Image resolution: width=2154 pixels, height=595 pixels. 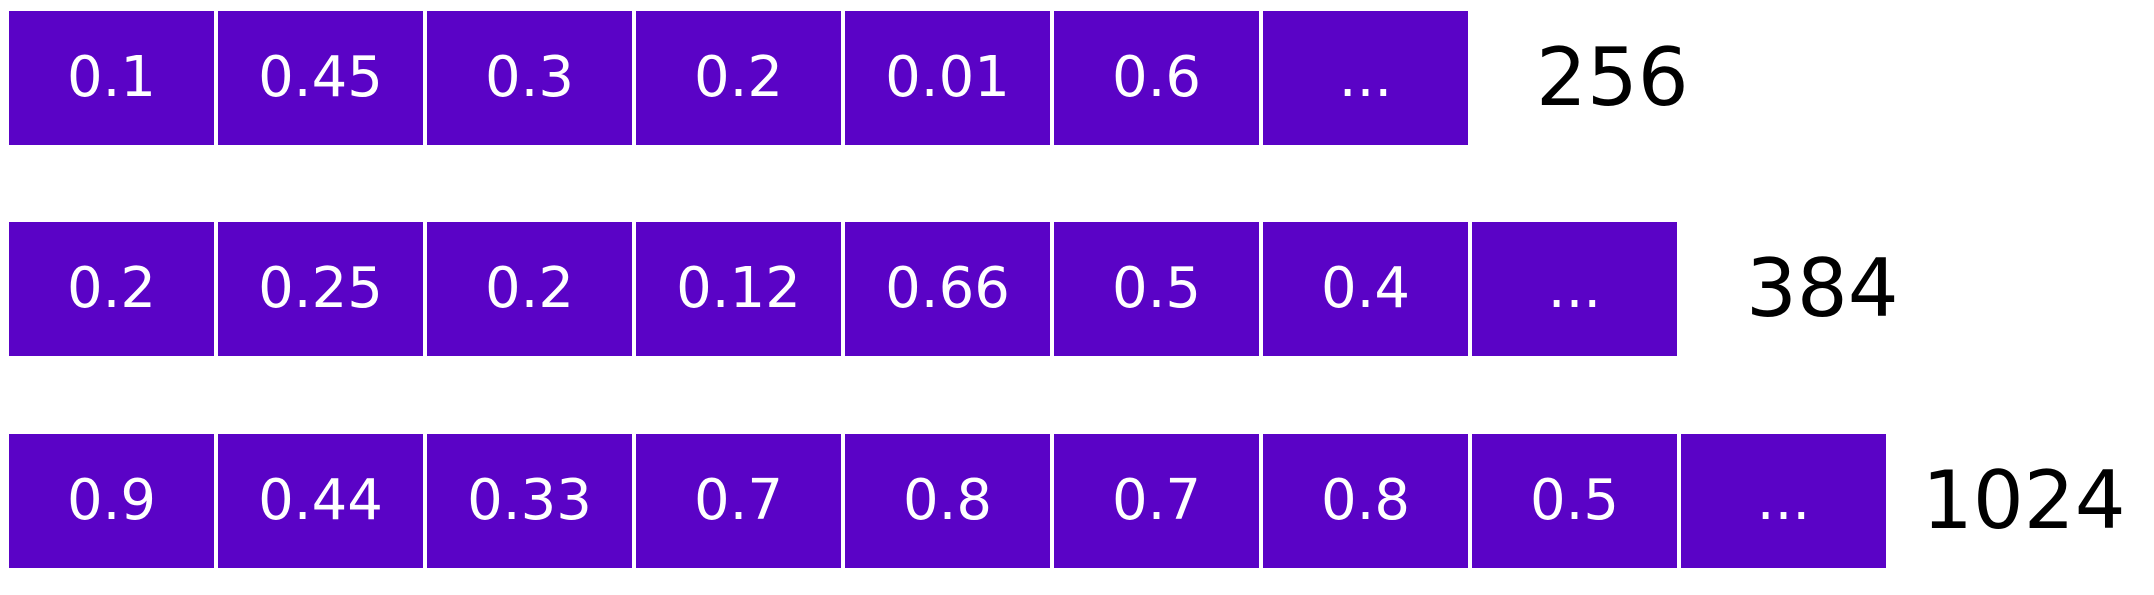 I want to click on vector-cell: 0.44, so click(x=320, y=501).